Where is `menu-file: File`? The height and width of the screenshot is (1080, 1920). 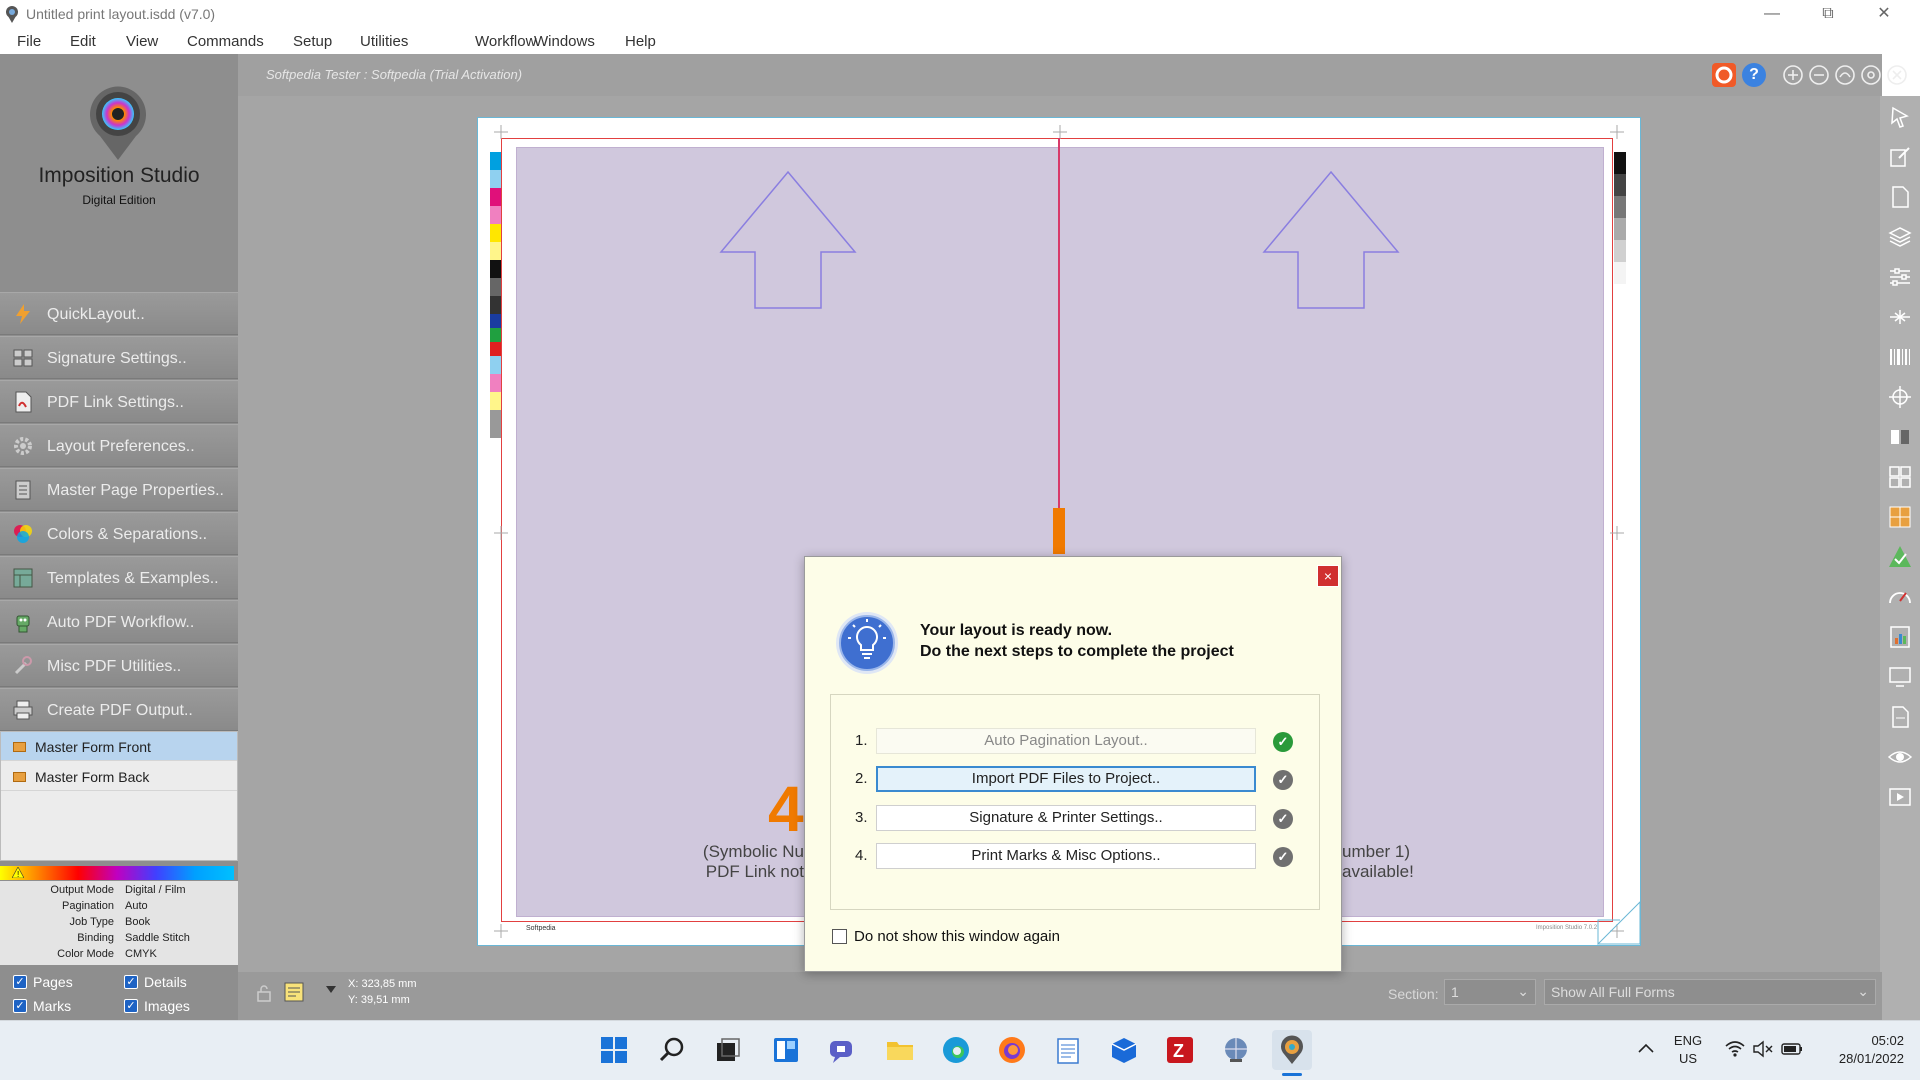
menu-file: File is located at coordinates (29, 41).